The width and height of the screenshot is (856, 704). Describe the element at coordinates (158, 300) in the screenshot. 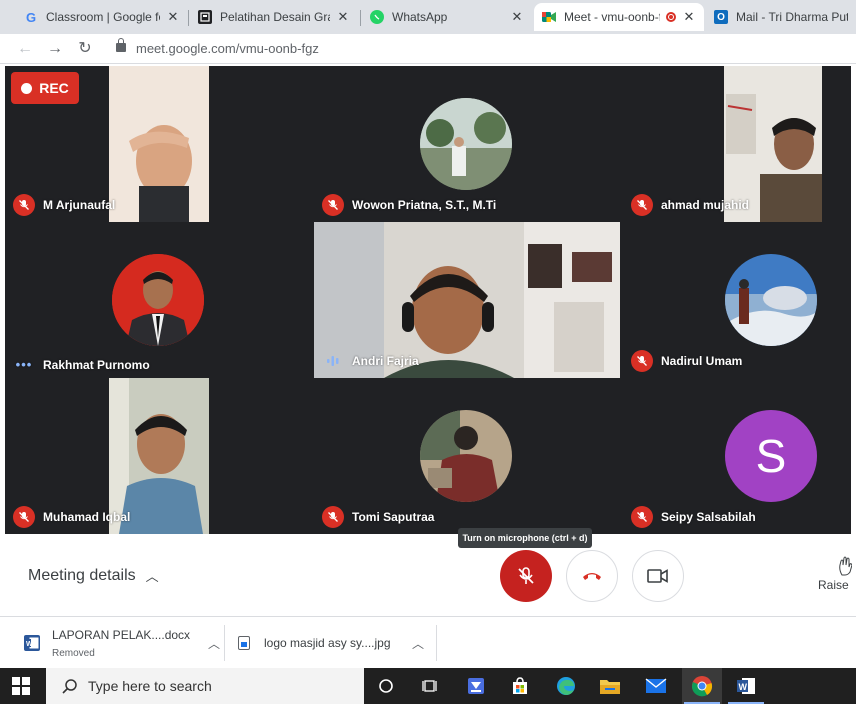

I see `participant-tile: ••• Rakhmat Purnomo` at that location.